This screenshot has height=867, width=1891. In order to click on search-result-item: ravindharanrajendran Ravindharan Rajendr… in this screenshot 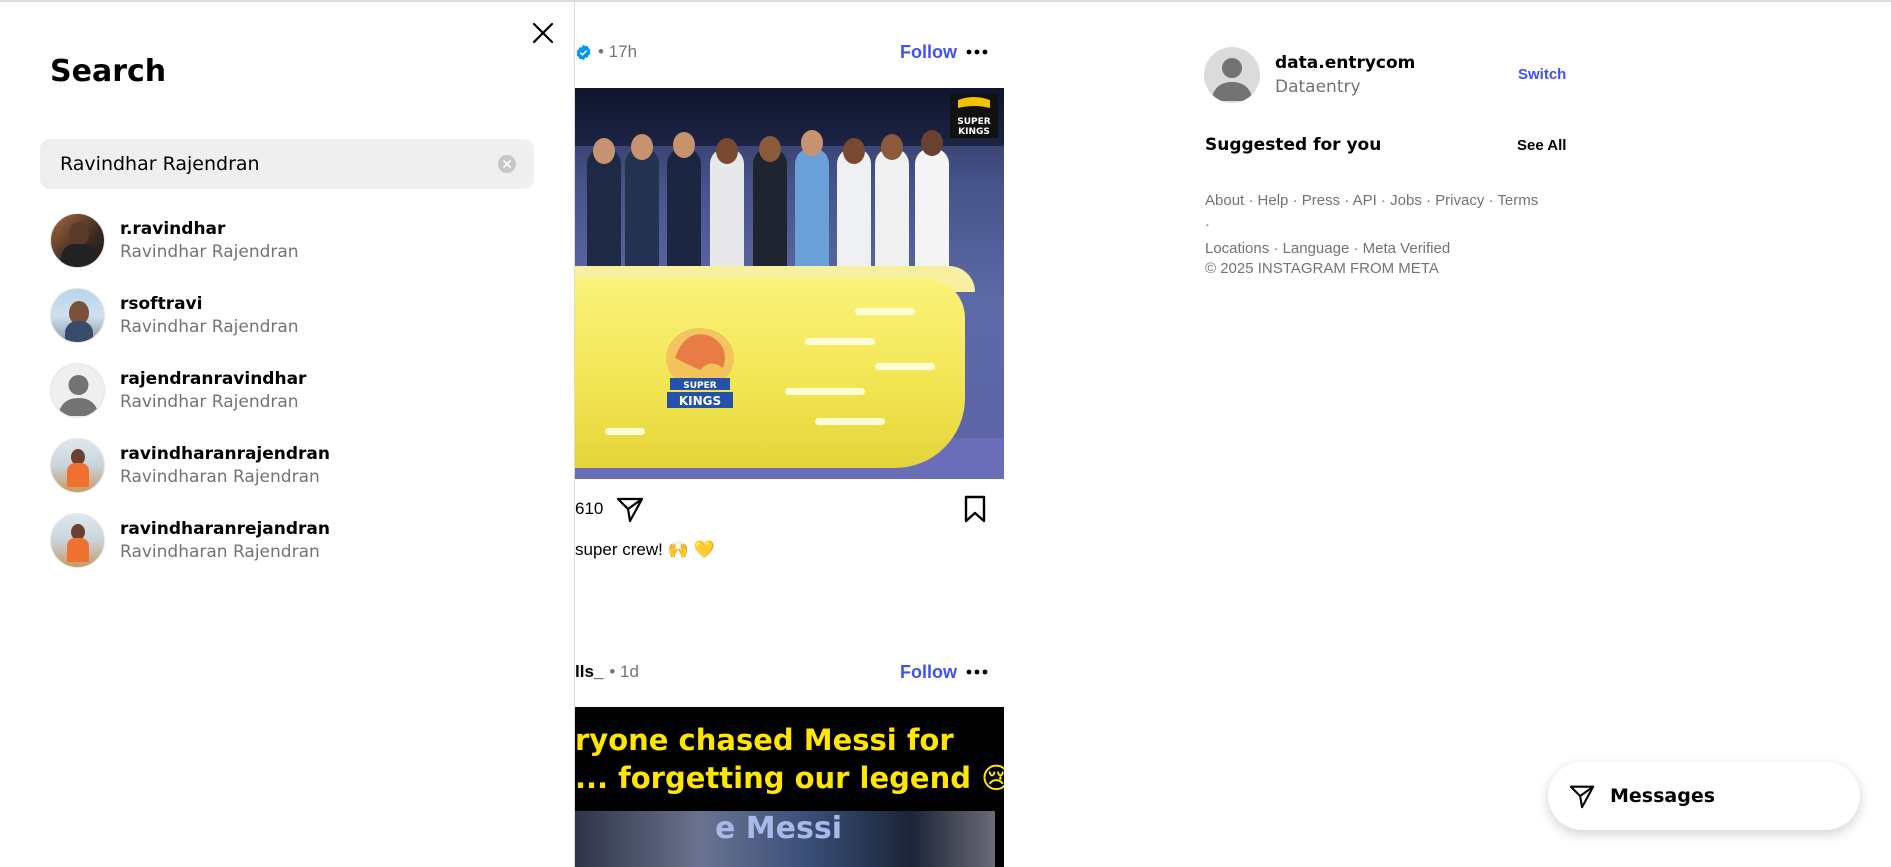, I will do `click(290, 465)`.